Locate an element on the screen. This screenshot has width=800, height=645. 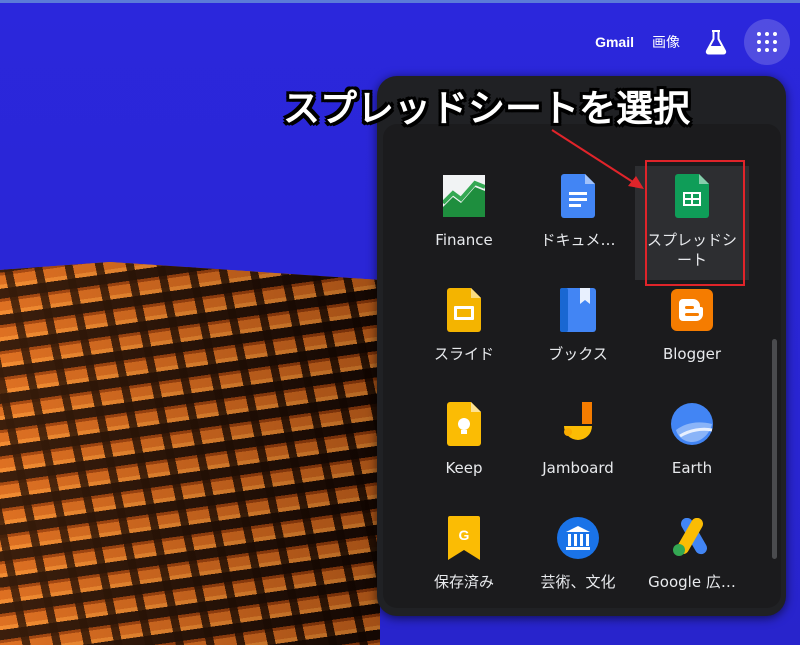
apps-panel-scrollbar is located at coordinates (774, 449).